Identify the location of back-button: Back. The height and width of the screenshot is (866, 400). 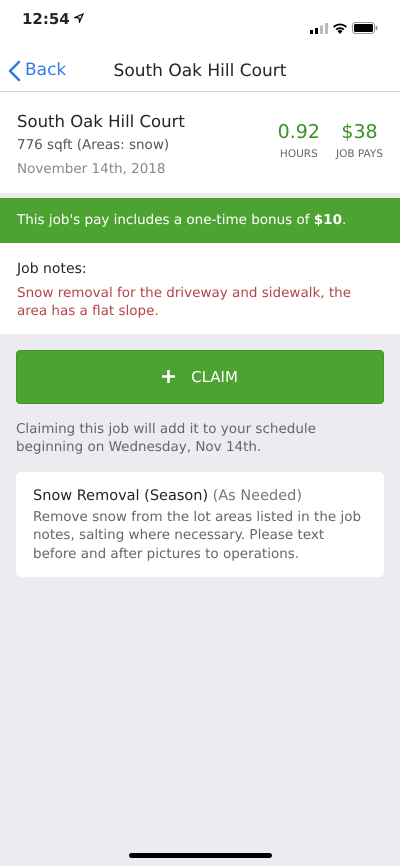
(33, 71).